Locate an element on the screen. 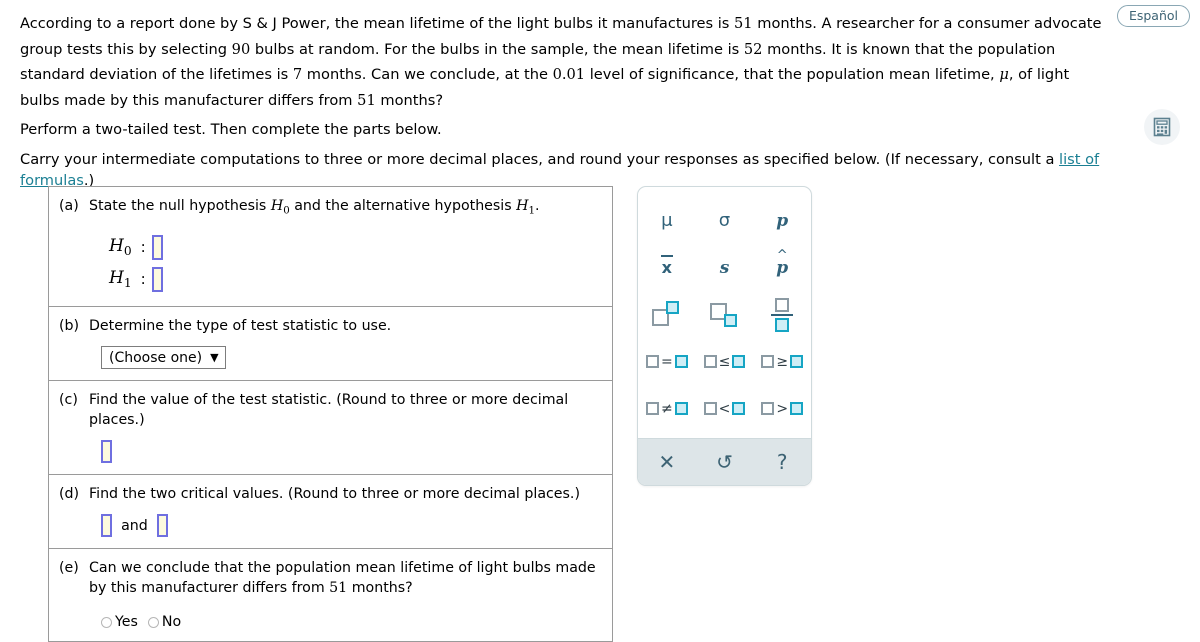  greater-than-or-equal-icon: ≥ is located at coordinates (782, 362).